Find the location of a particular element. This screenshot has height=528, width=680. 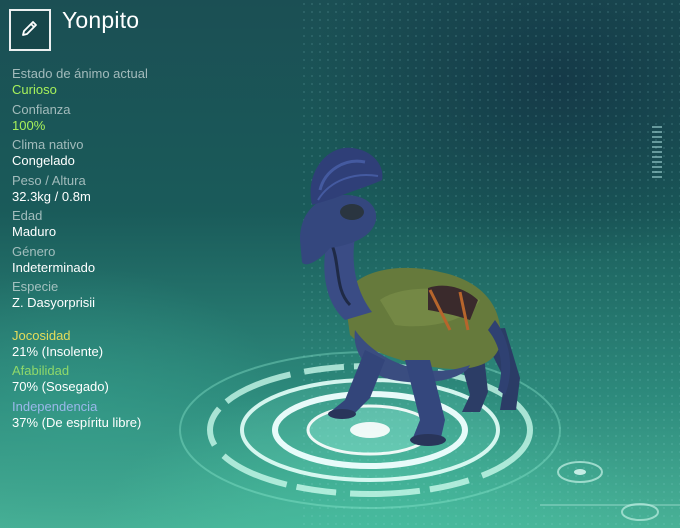

edit-name-button is located at coordinates (30, 30).